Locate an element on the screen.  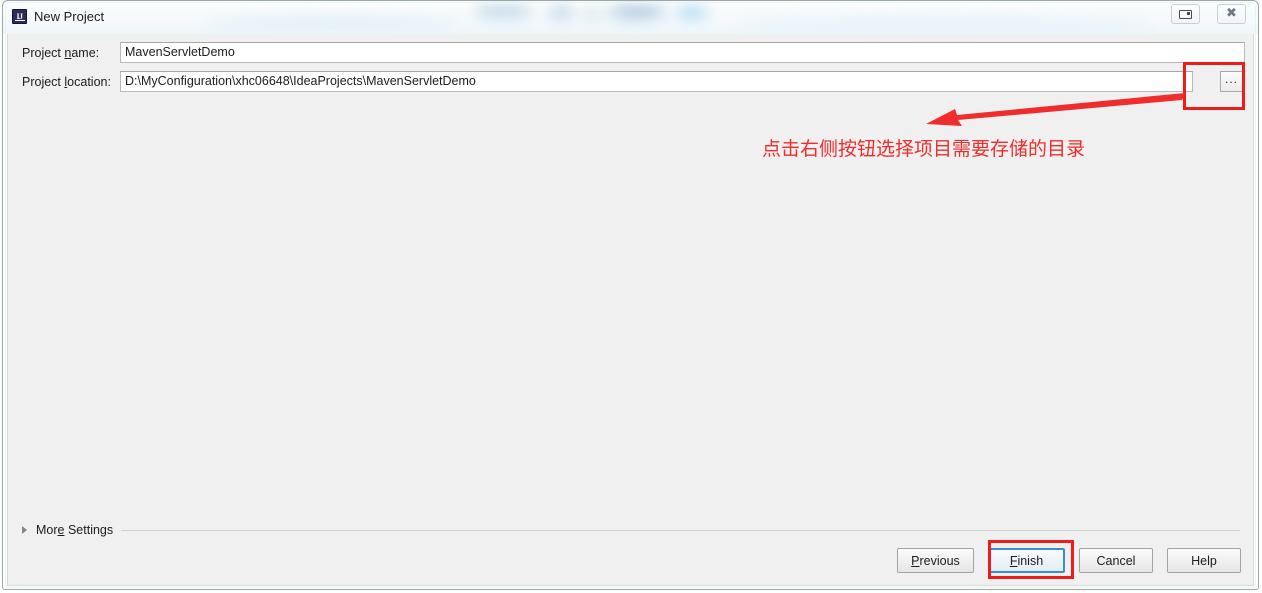
finish-button: Finish is located at coordinates (1026, 560).